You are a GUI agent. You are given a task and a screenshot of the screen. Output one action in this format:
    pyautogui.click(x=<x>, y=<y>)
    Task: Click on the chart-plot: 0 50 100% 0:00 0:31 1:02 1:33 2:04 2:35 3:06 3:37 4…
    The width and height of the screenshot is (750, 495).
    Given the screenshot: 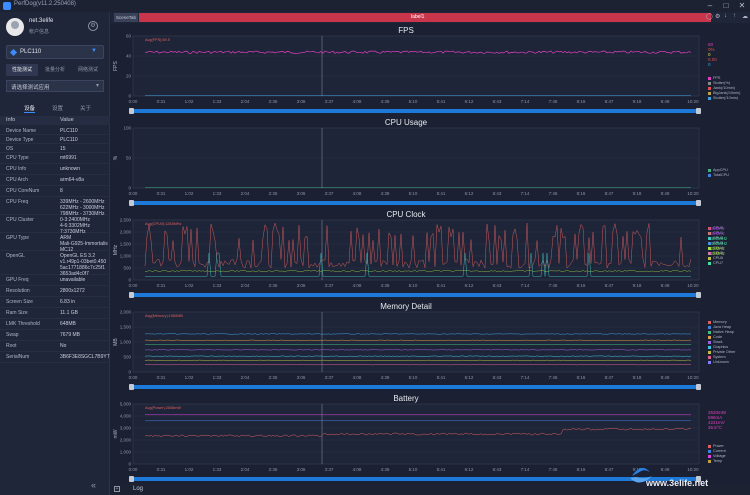 What is the action you would take?
    pyautogui.click(x=406, y=164)
    